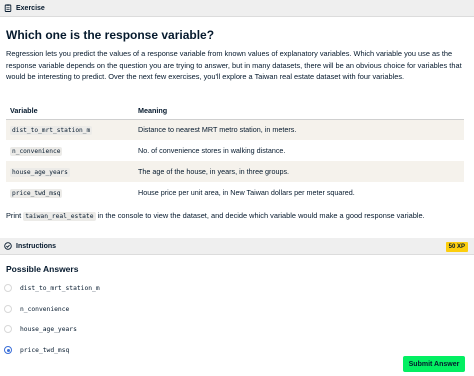 The height and width of the screenshot is (376, 474). What do you see at coordinates (36, 246) in the screenshot?
I see `instructions-header-label: Instructions` at bounding box center [36, 246].